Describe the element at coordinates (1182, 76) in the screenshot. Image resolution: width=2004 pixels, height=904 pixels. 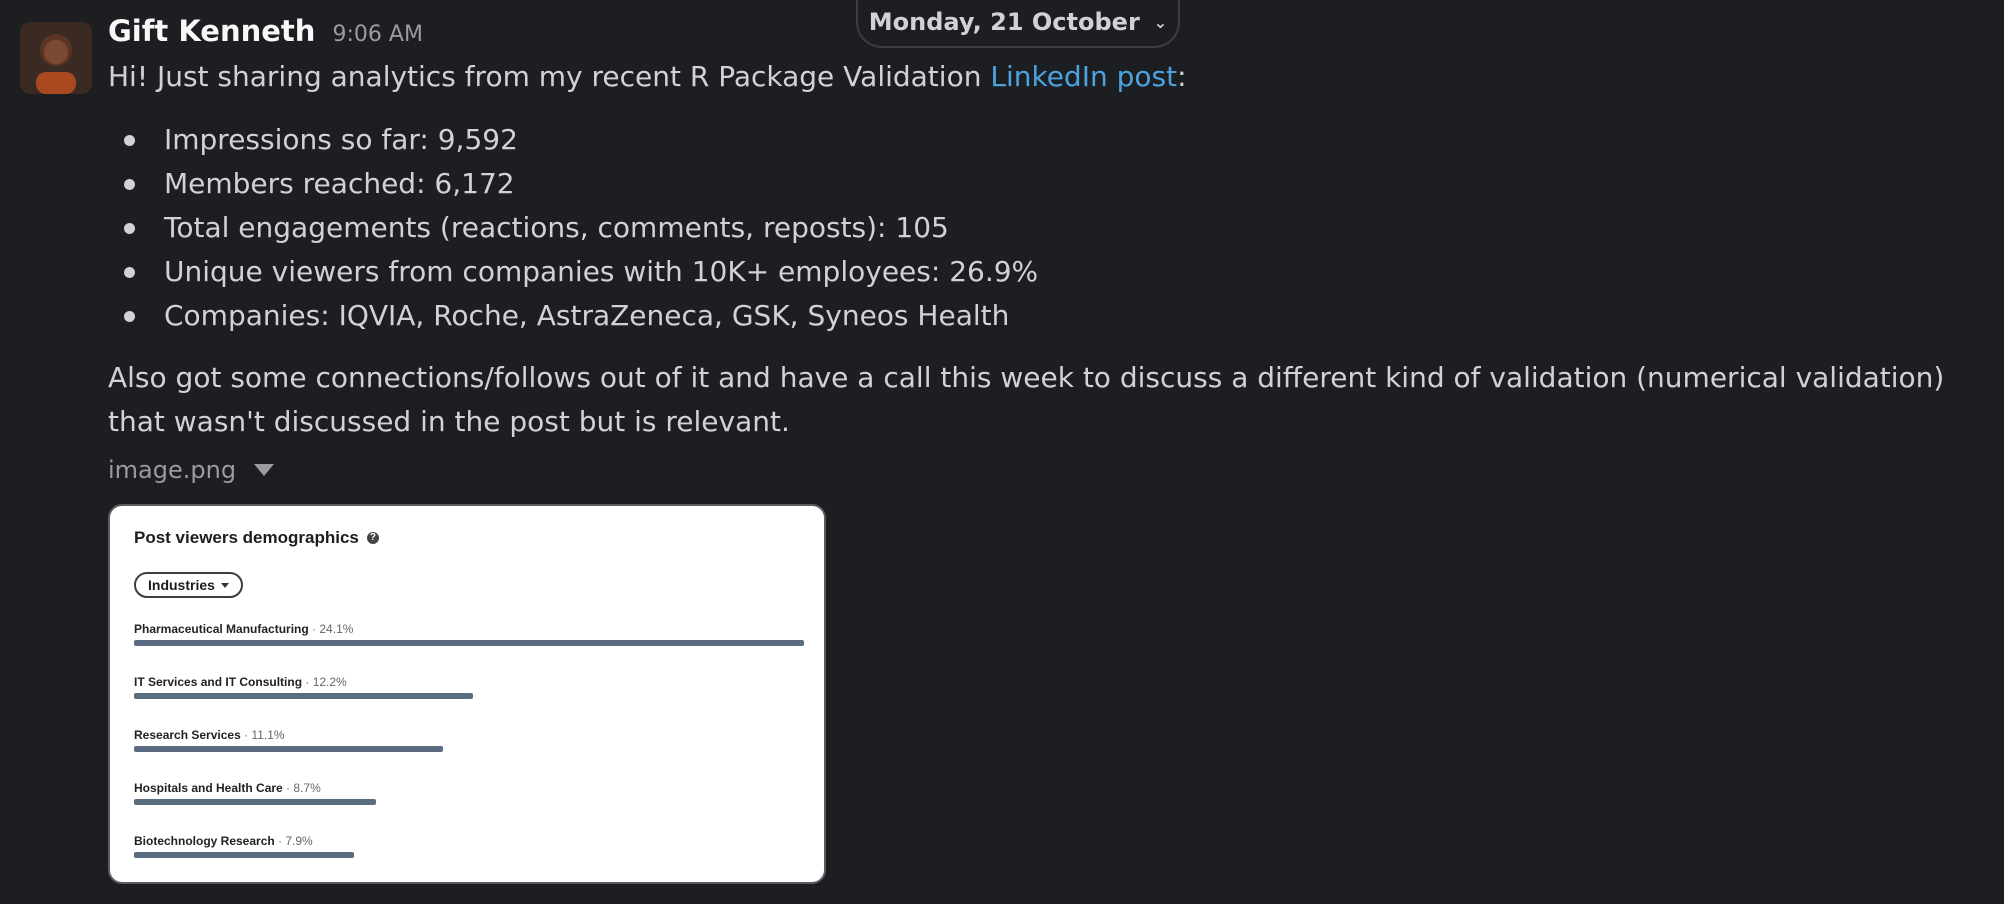
I see `intro-suffix: :` at that location.